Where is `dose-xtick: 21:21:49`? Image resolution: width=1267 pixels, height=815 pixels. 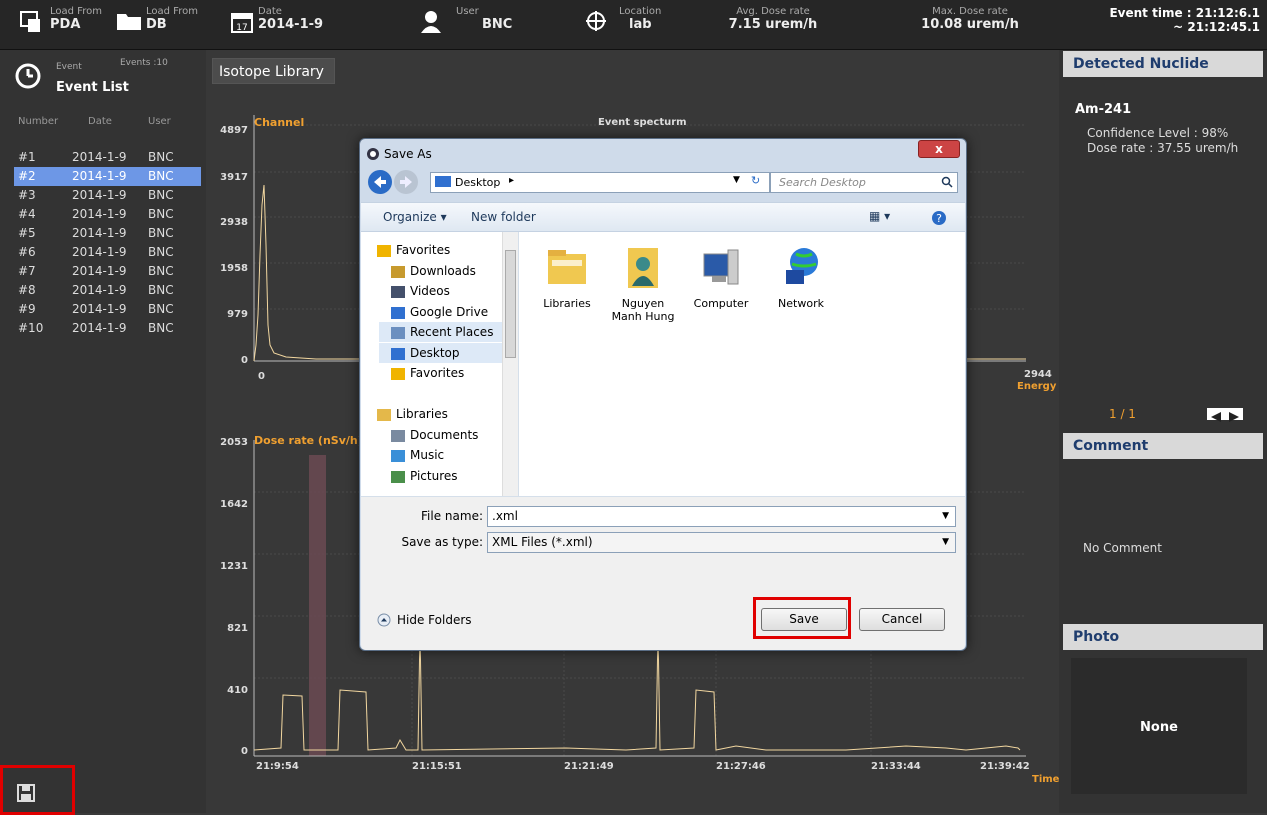 dose-xtick: 21:21:49 is located at coordinates (589, 766).